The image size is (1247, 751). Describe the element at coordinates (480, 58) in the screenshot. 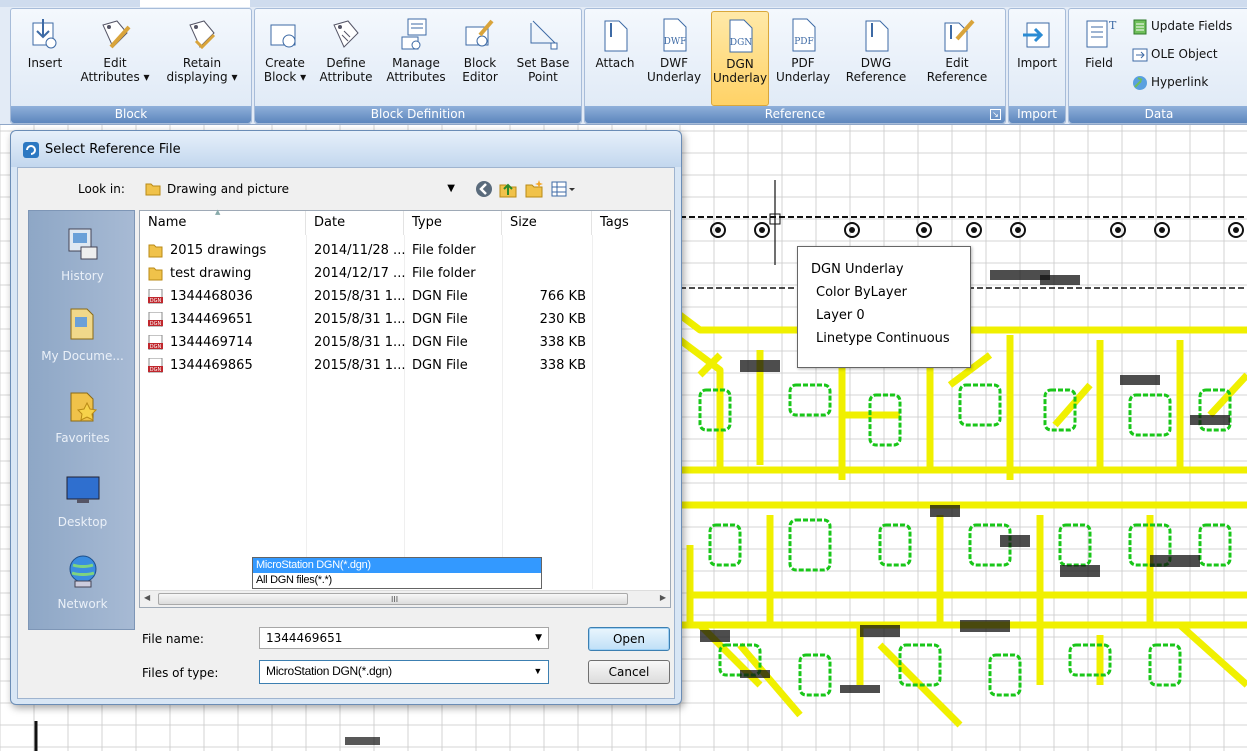

I see `block-editor-button: Block Editor` at that location.